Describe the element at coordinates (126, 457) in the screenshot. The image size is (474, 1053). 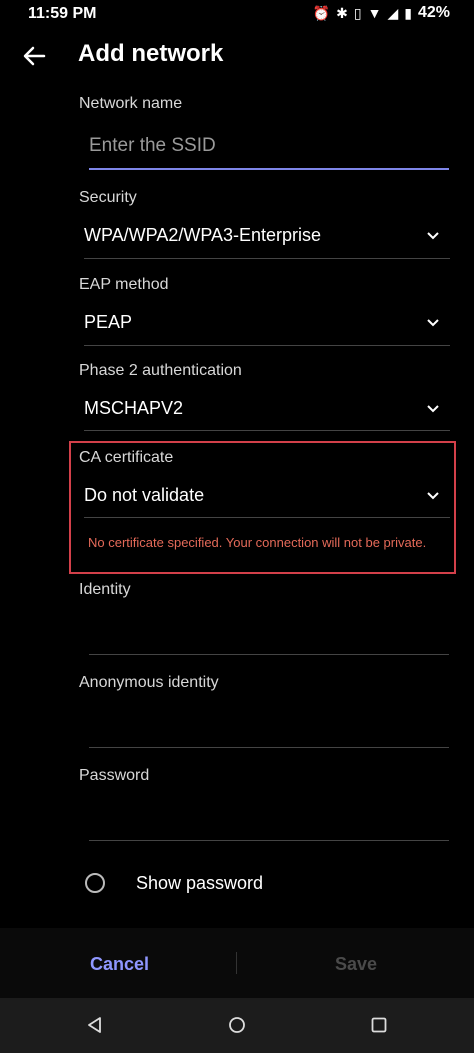
I see `ca-certificate-label: CA certificate` at that location.